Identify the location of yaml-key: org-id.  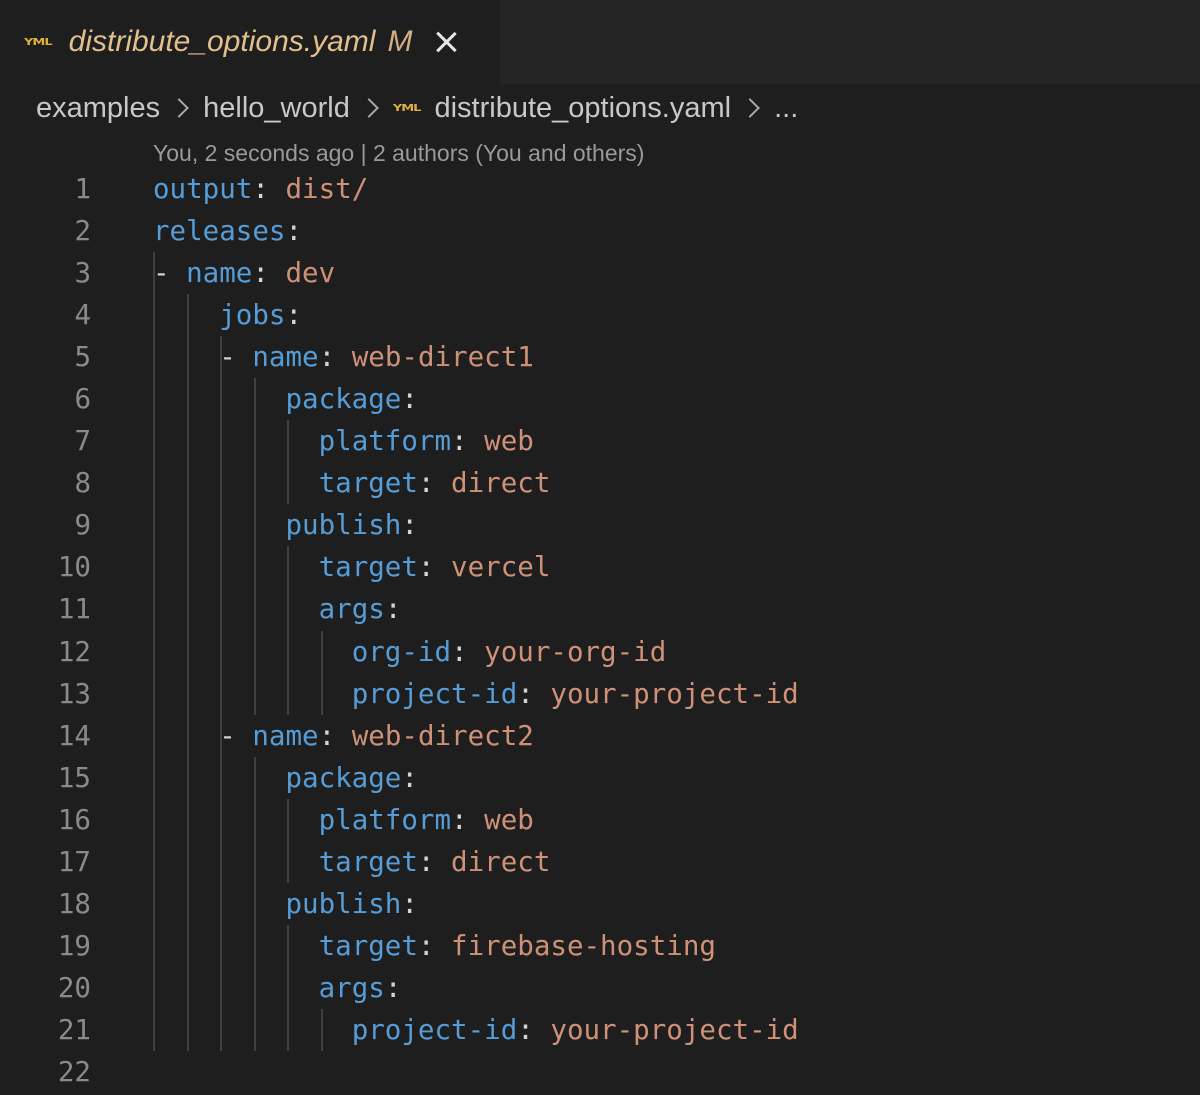
(401, 651).